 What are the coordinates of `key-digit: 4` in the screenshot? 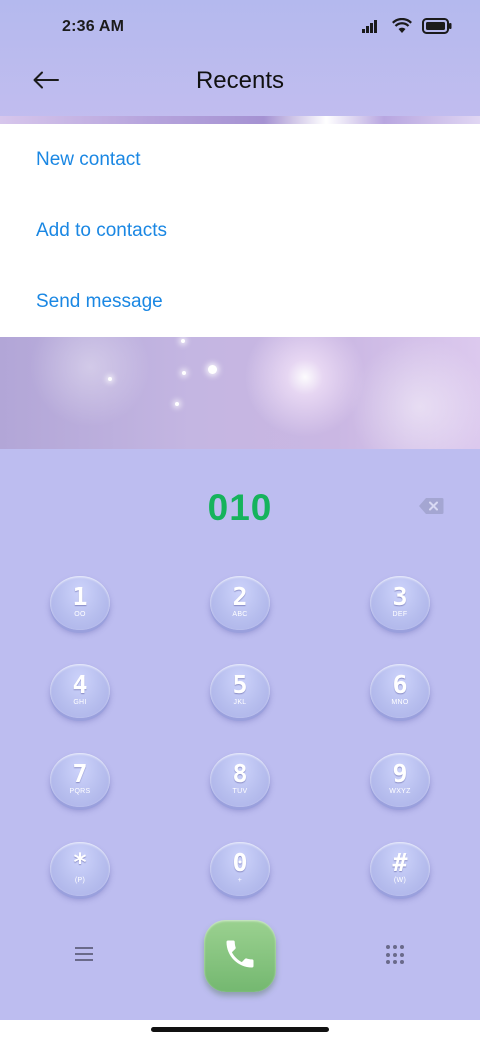 It's located at (80, 684).